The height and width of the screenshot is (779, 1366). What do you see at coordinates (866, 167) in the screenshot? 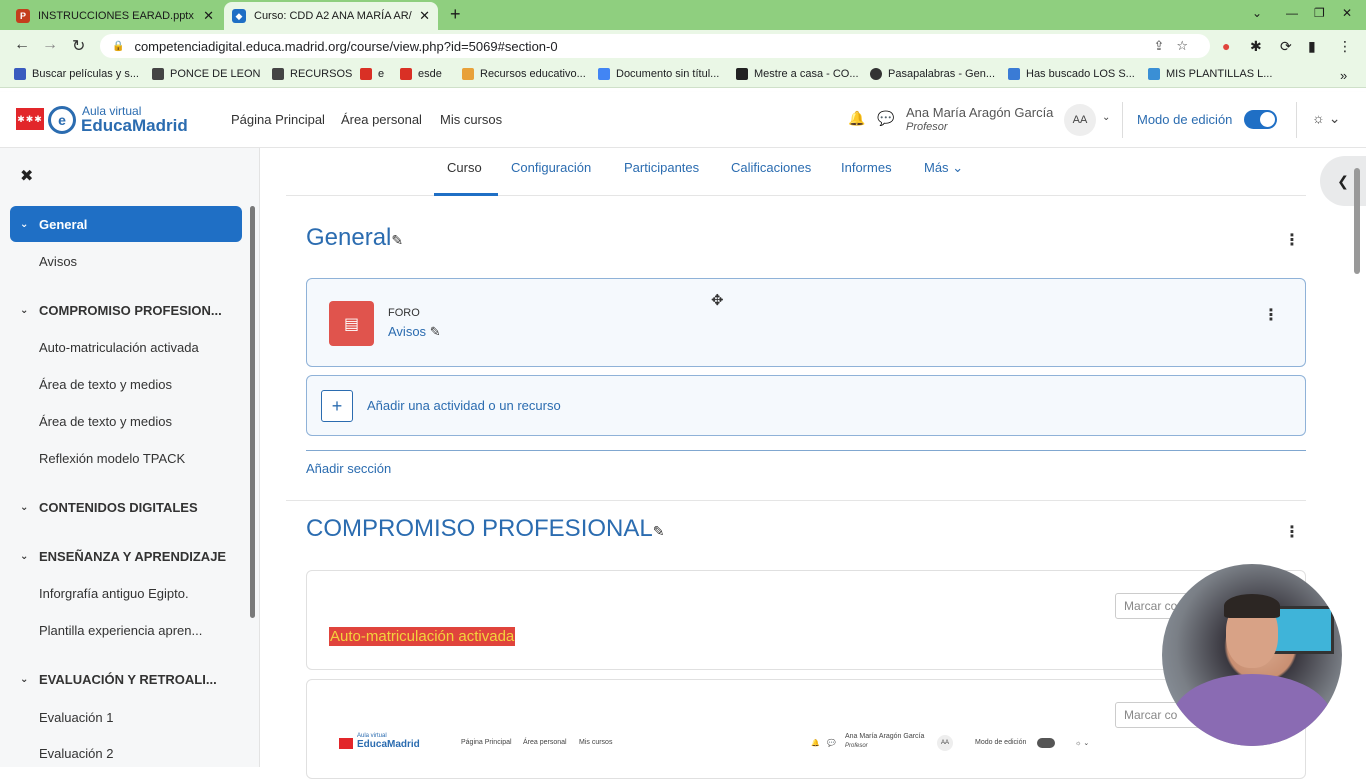
I see `tab-informes: Informes` at bounding box center [866, 167].